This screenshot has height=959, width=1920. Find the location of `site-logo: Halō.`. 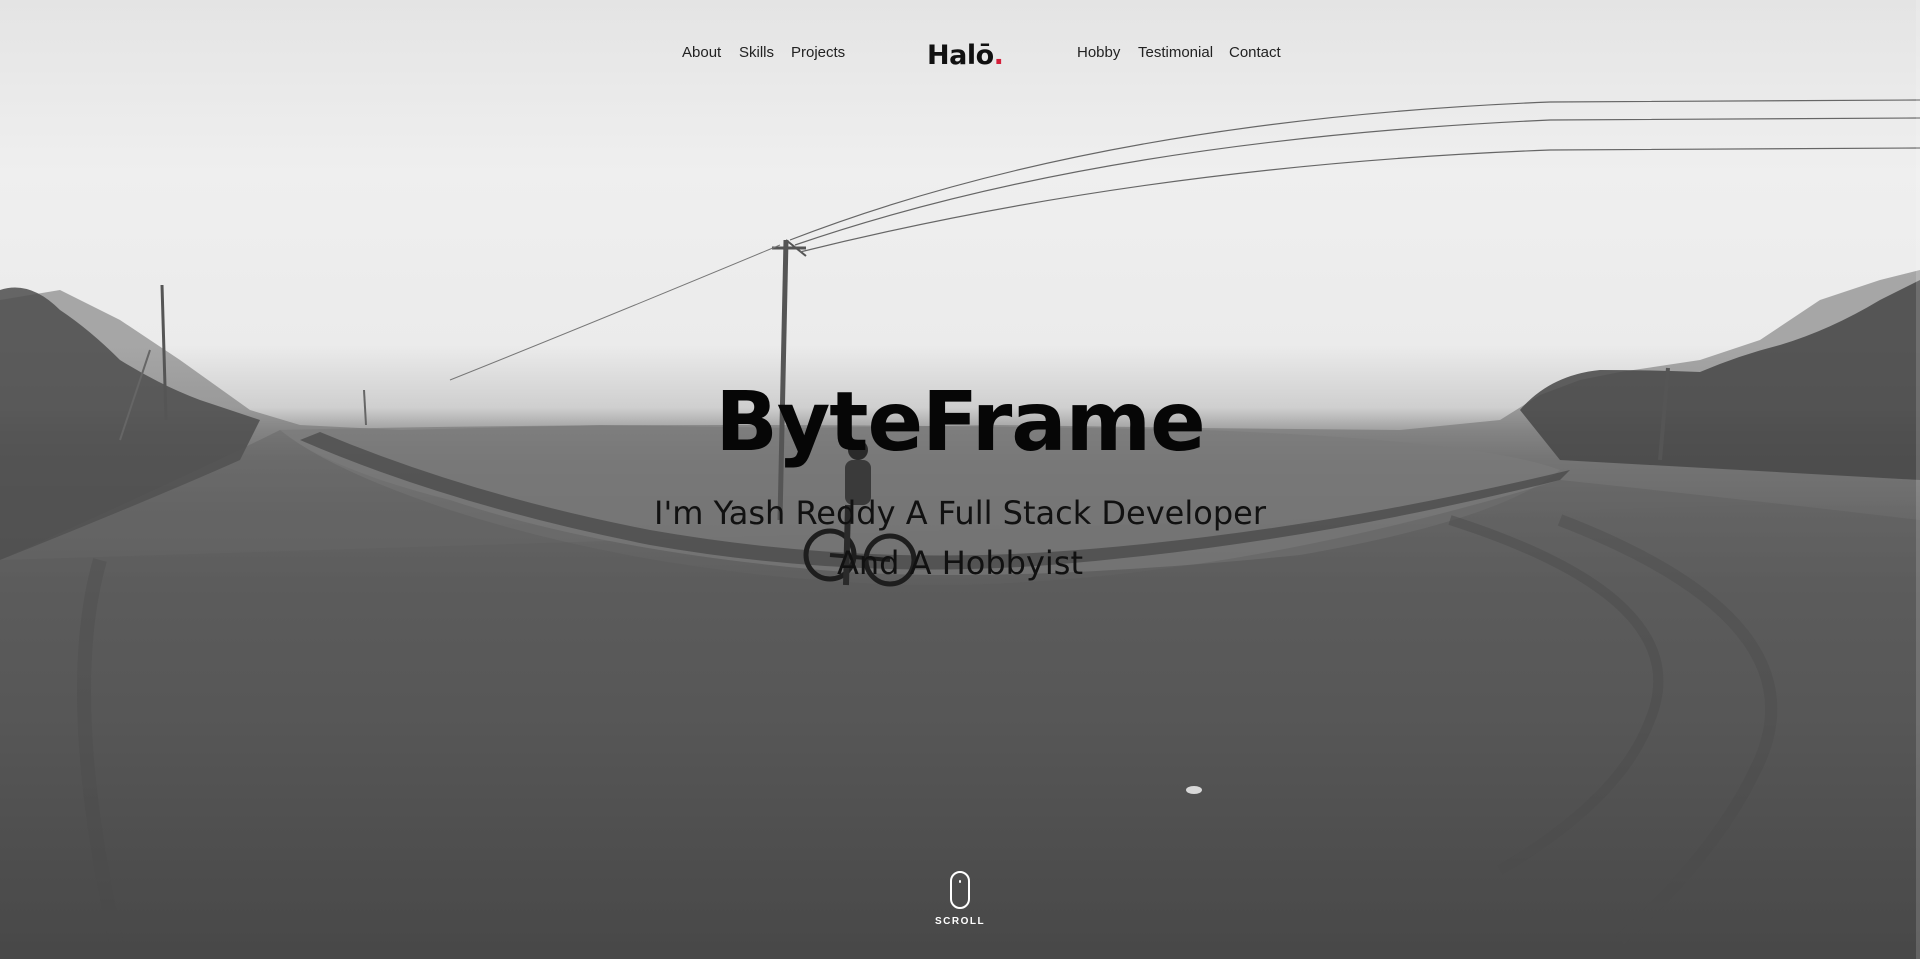

site-logo: Halō. is located at coordinates (965, 55).